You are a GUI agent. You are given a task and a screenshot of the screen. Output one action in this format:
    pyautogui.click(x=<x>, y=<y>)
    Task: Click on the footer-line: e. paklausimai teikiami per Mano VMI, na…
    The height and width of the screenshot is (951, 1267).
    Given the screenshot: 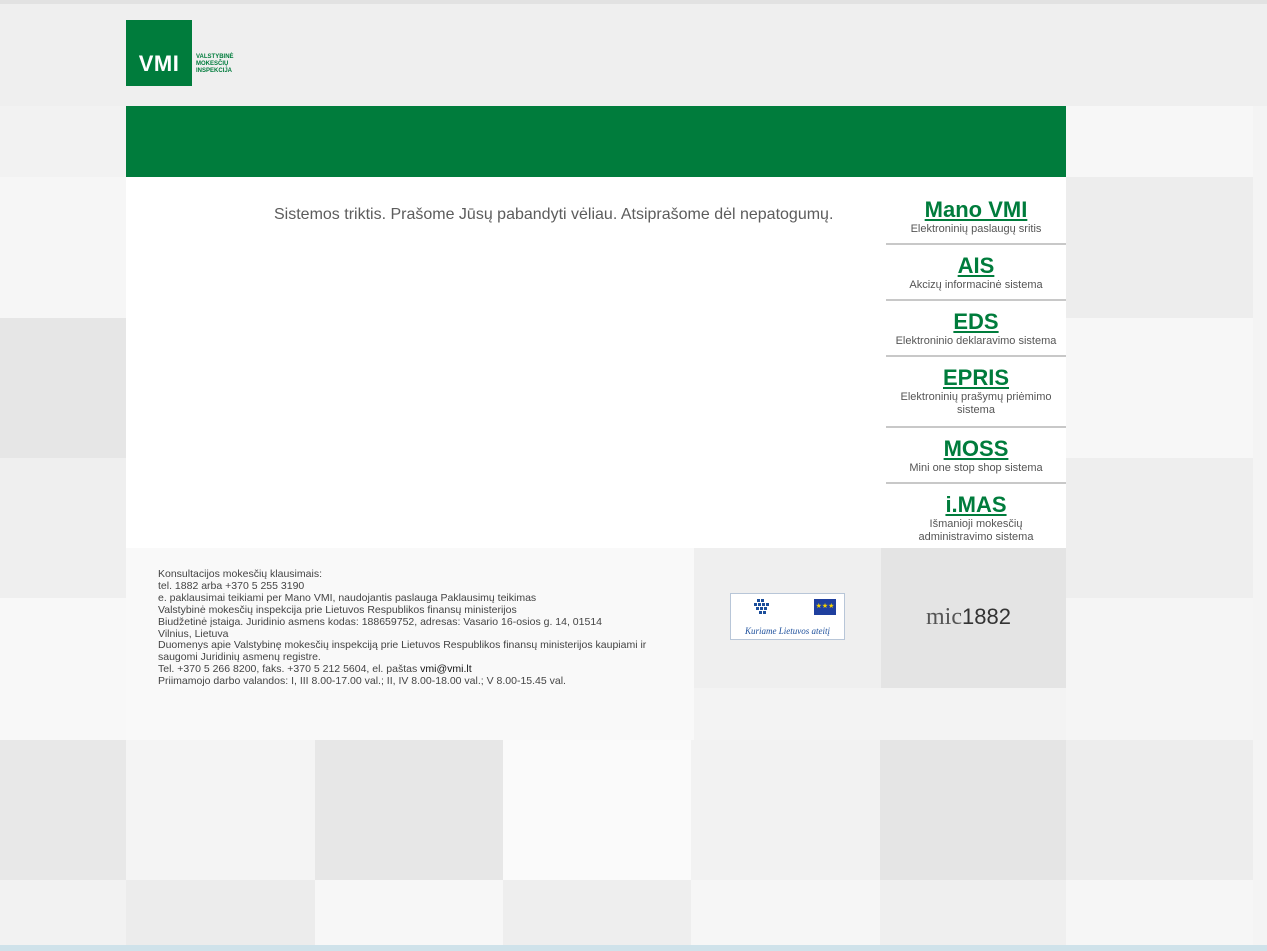 What is the action you would take?
    pyautogui.click(x=347, y=597)
    